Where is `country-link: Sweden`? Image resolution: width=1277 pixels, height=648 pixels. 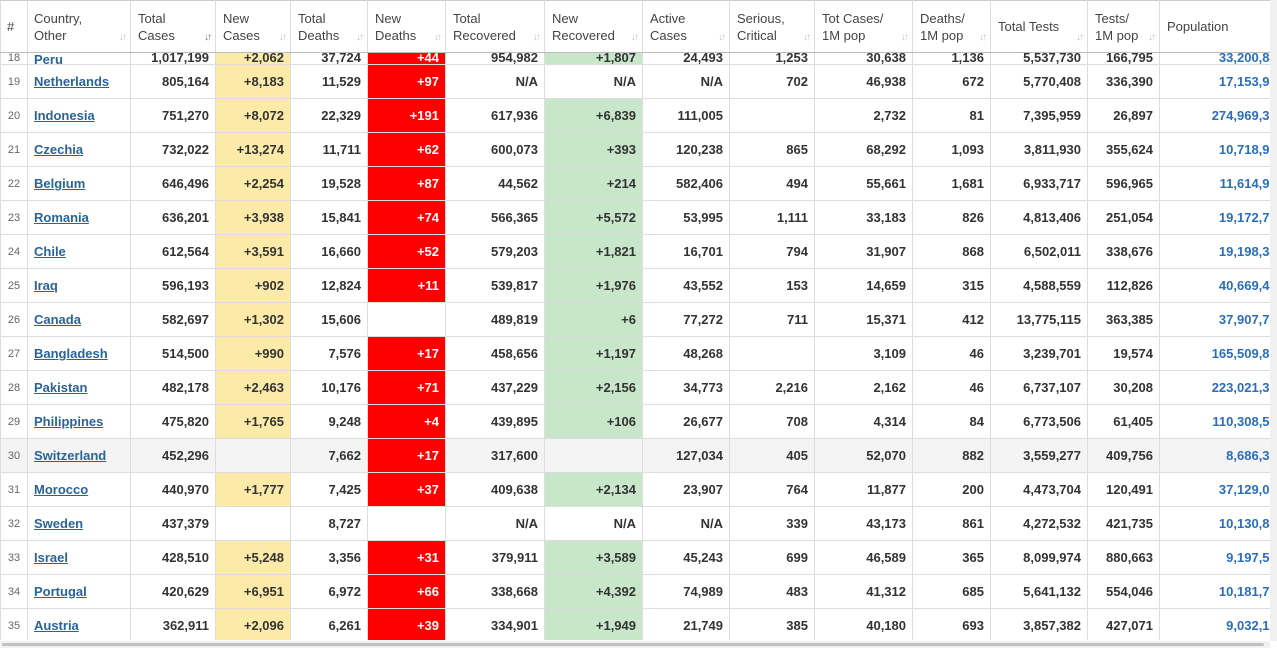 country-link: Sweden is located at coordinates (58, 523).